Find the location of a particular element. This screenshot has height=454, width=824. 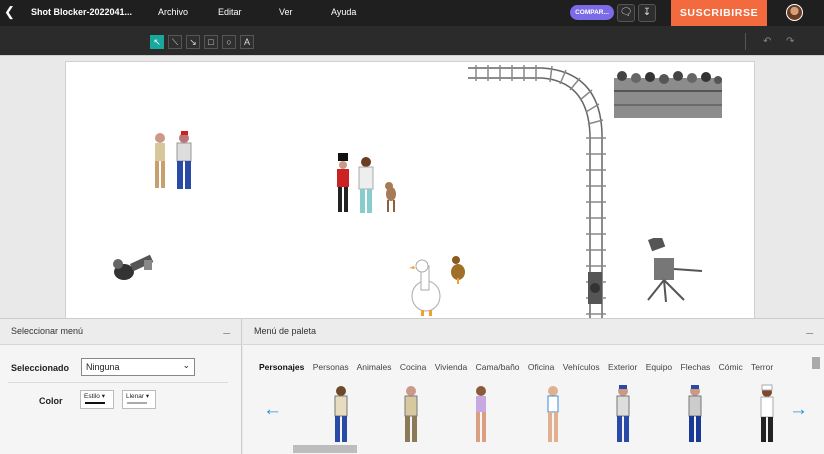

selected-label: Seleccionado is located at coordinates (40, 368).